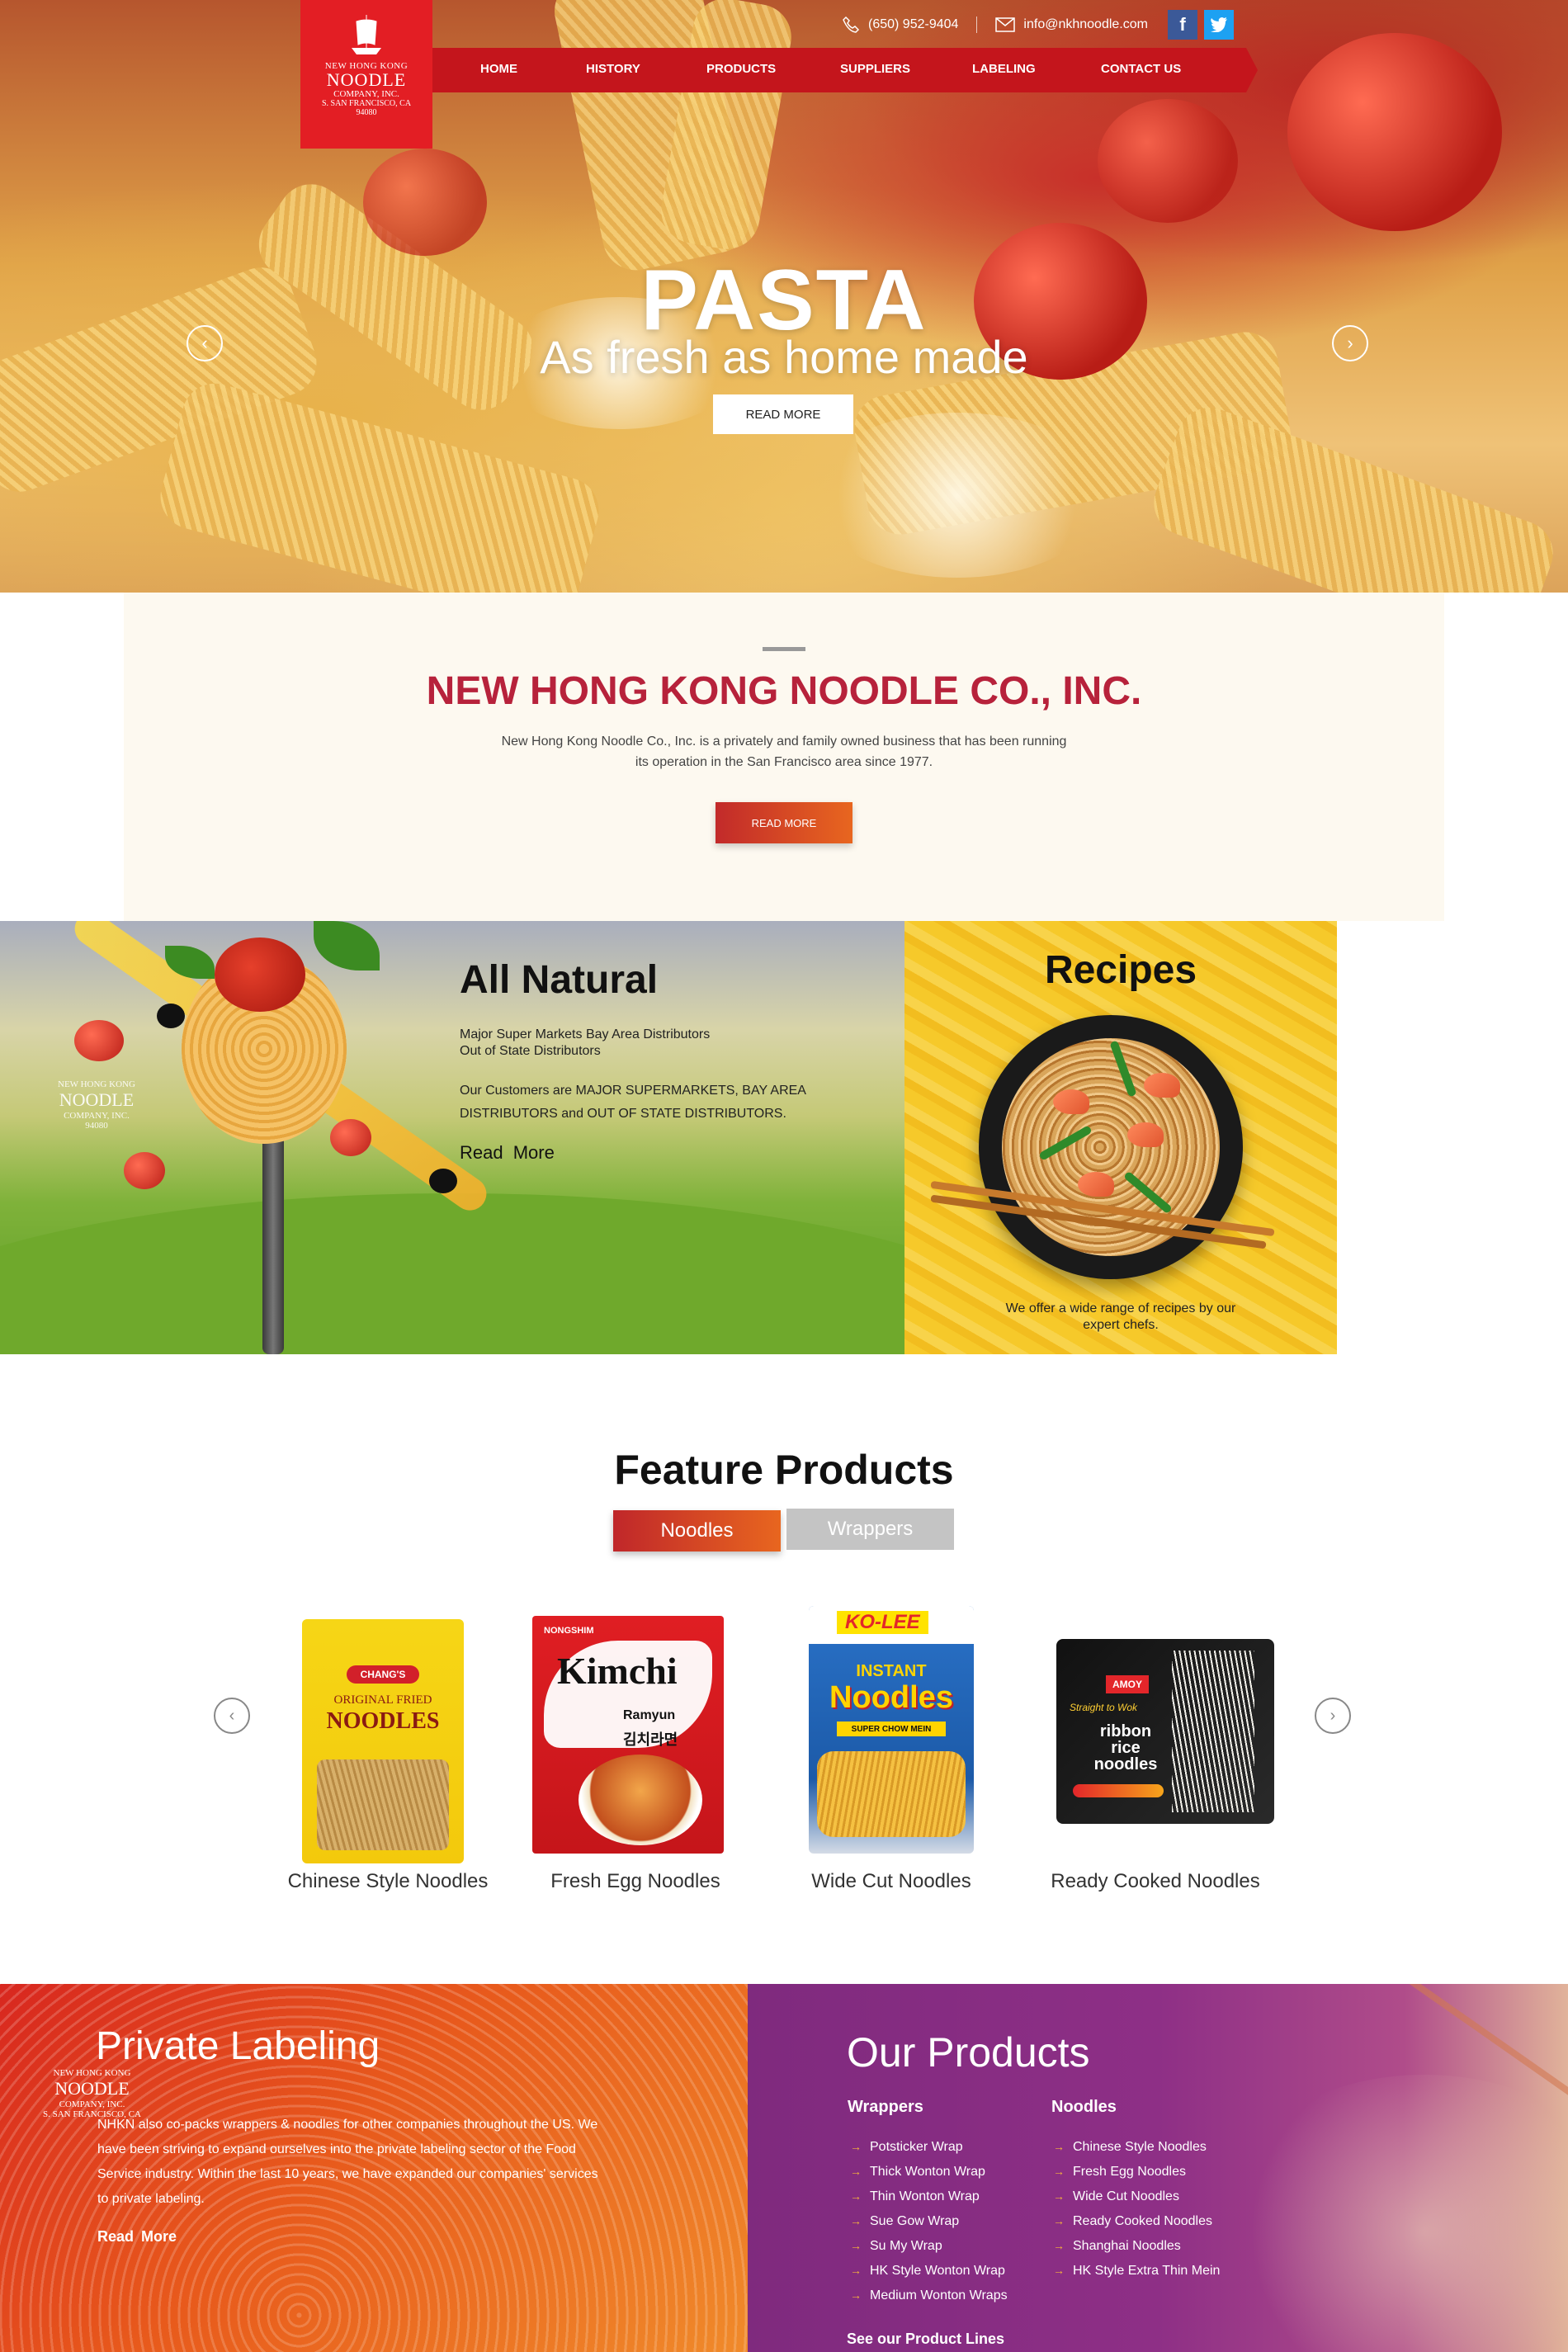 This screenshot has height=2352, width=1568. I want to click on package-line-1: INSTANT, so click(892, 1671).